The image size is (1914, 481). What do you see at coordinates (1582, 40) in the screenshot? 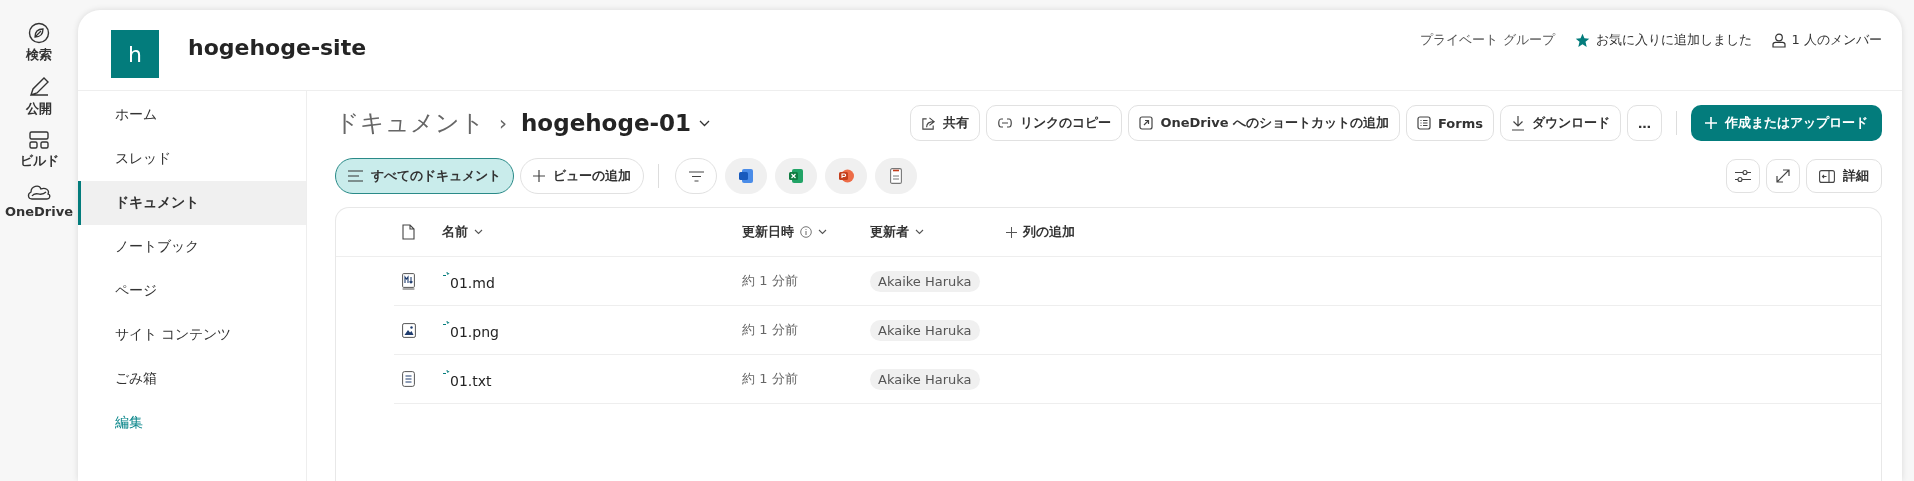
I see `star-icon` at bounding box center [1582, 40].